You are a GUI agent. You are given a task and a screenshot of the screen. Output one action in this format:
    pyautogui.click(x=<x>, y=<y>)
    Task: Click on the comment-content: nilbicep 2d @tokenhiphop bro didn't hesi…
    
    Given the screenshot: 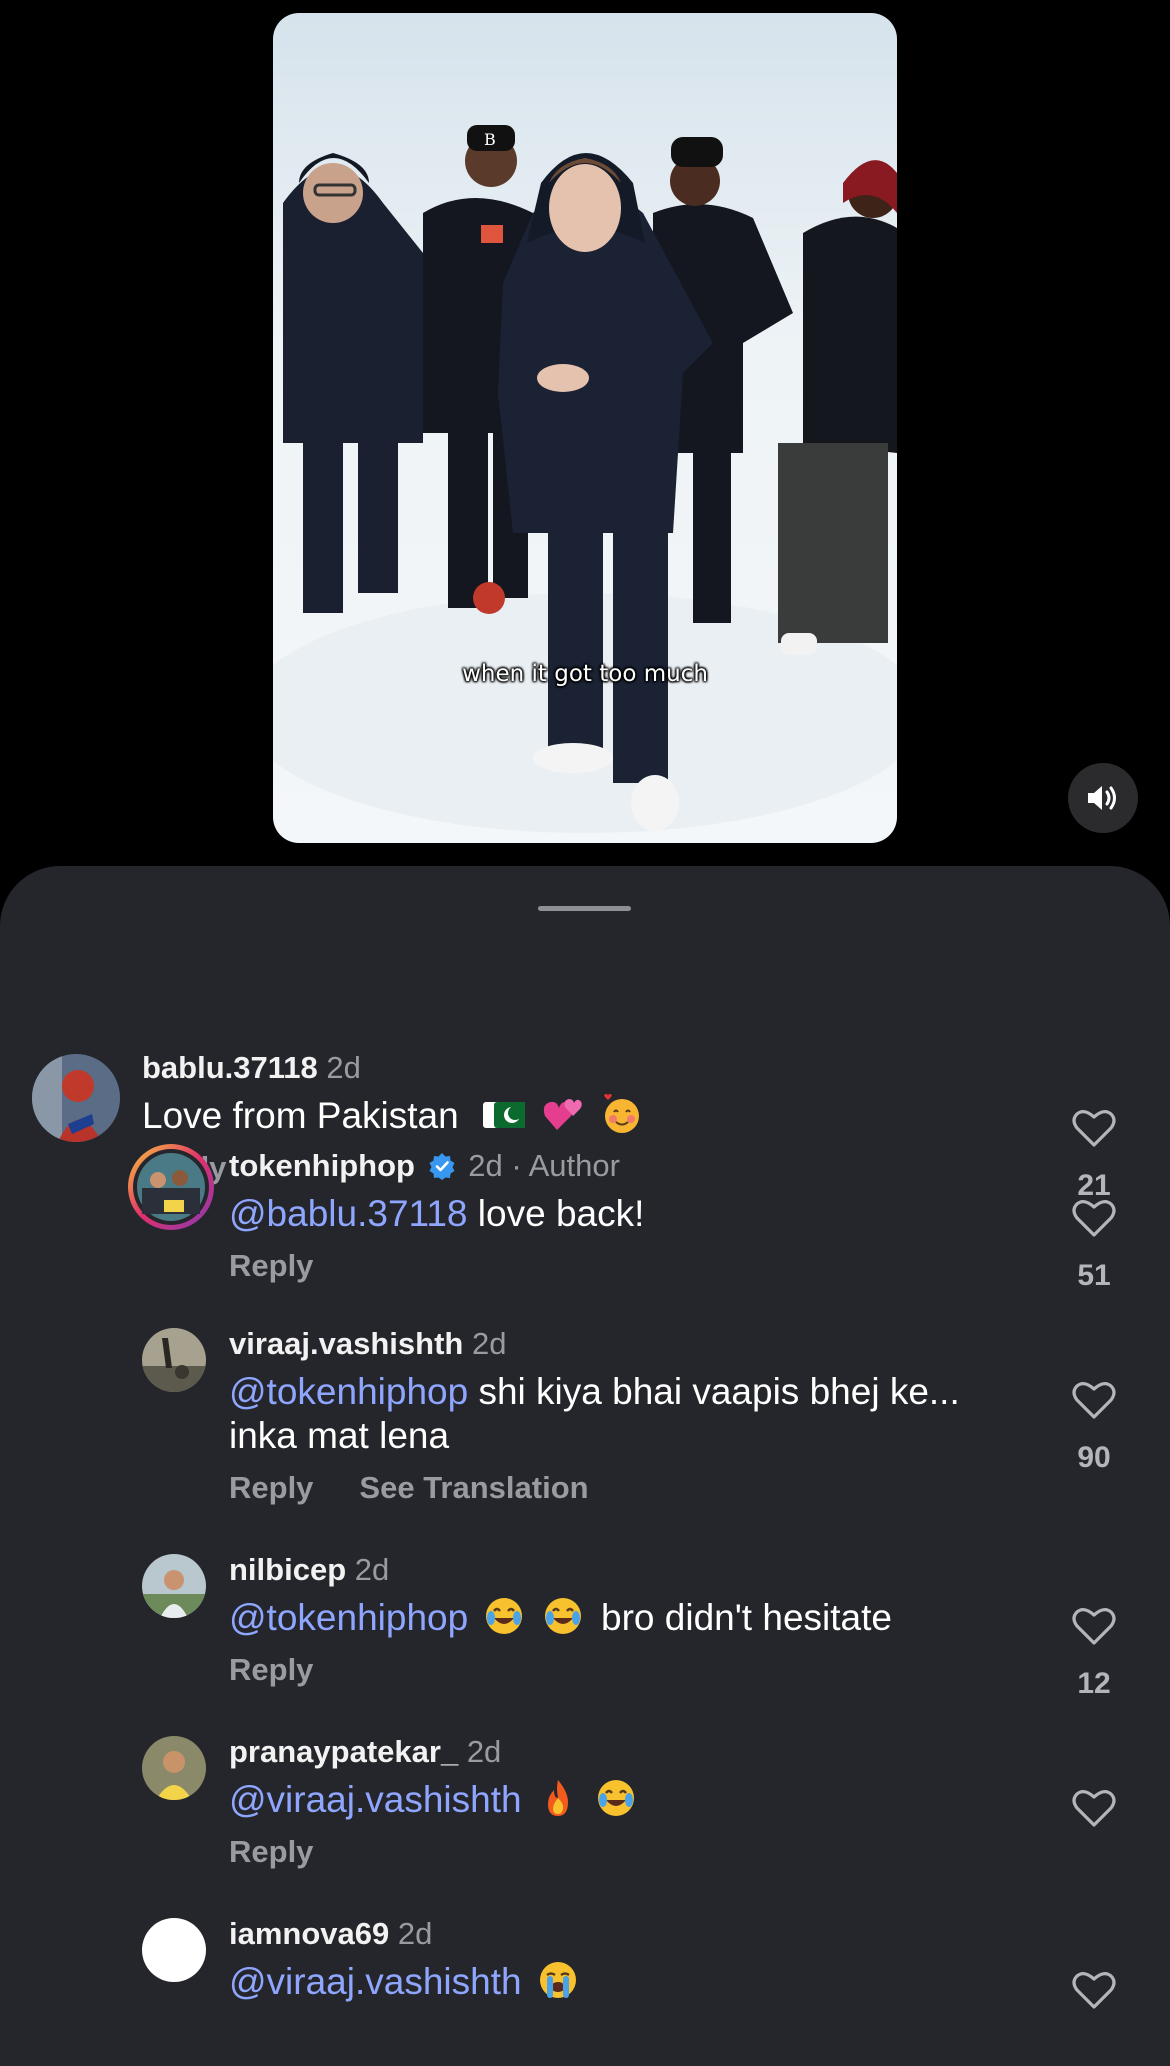 What is the action you would take?
    pyautogui.click(x=624, y=1620)
    